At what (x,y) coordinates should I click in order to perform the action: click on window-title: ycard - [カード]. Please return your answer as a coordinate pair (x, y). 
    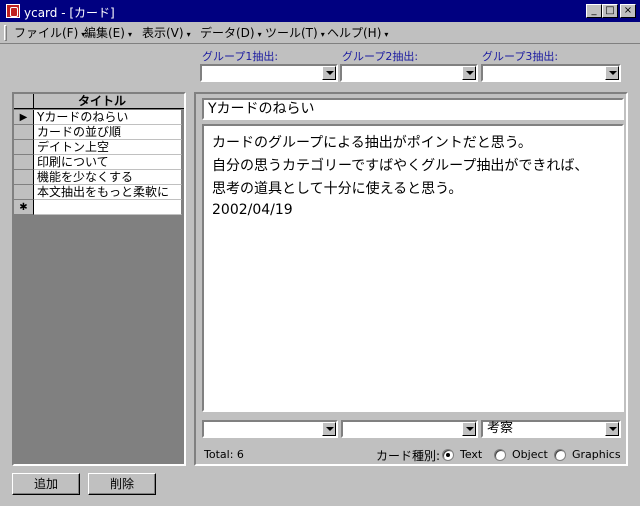
    Looking at the image, I should click on (69, 13).